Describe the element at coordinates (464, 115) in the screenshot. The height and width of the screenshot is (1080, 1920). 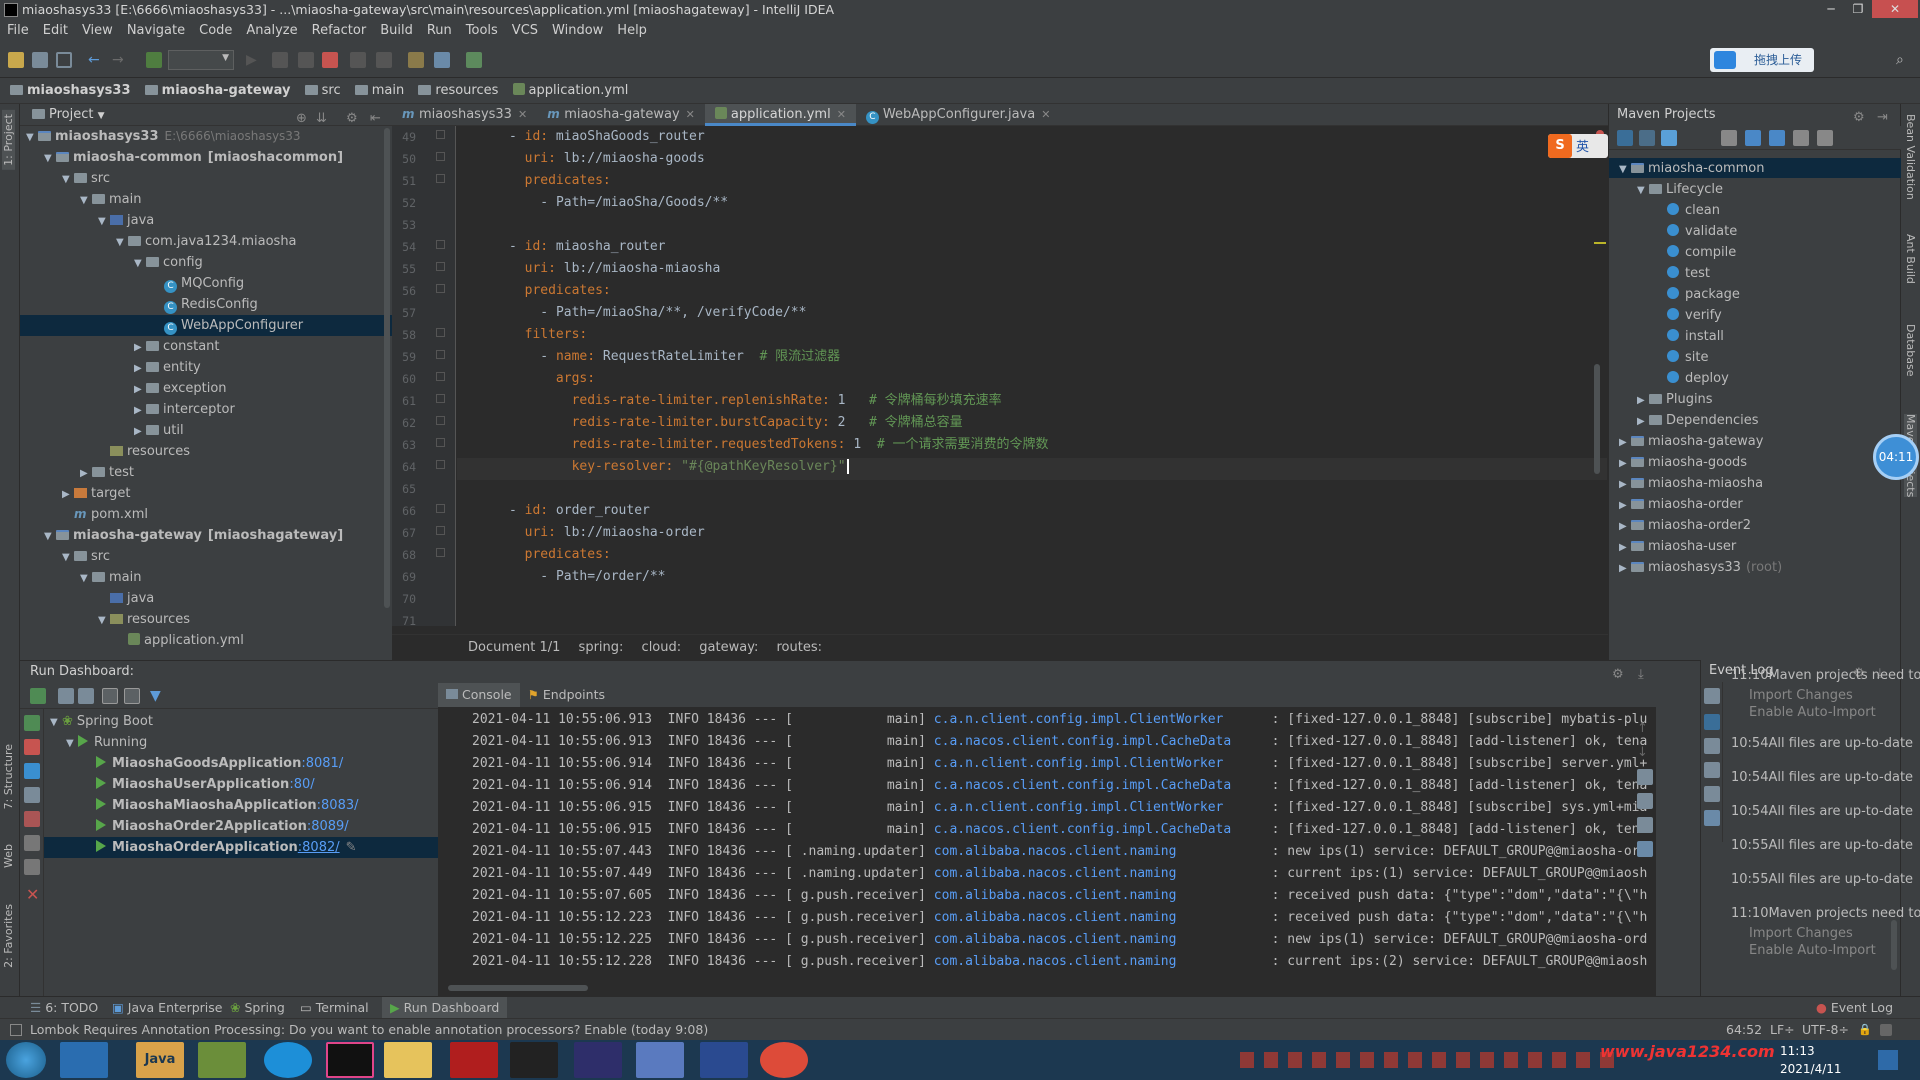
I see `tab-miaoshasys33: m miaoshasys33 ✕` at that location.